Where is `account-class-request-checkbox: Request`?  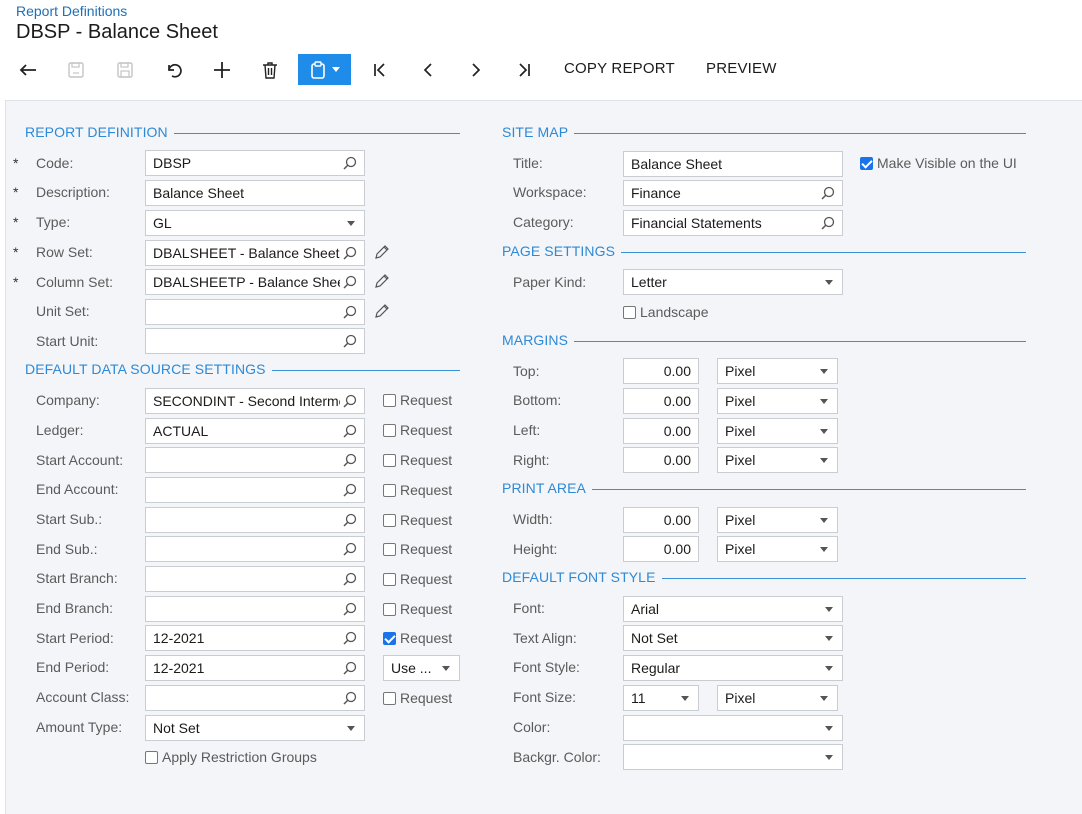
account-class-request-checkbox: Request is located at coordinates (417, 698).